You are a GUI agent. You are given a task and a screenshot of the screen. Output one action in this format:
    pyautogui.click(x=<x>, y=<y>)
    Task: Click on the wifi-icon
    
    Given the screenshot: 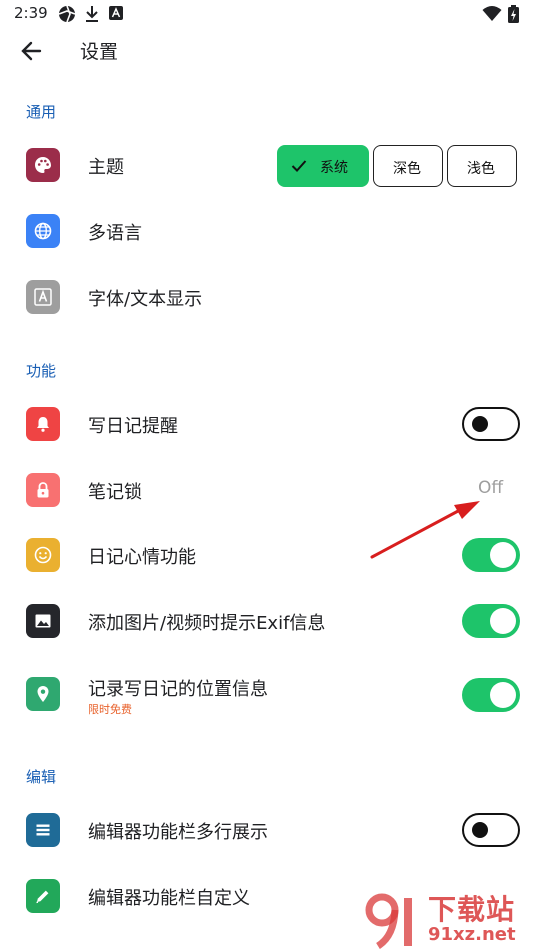 What is the action you would take?
    pyautogui.click(x=492, y=13)
    